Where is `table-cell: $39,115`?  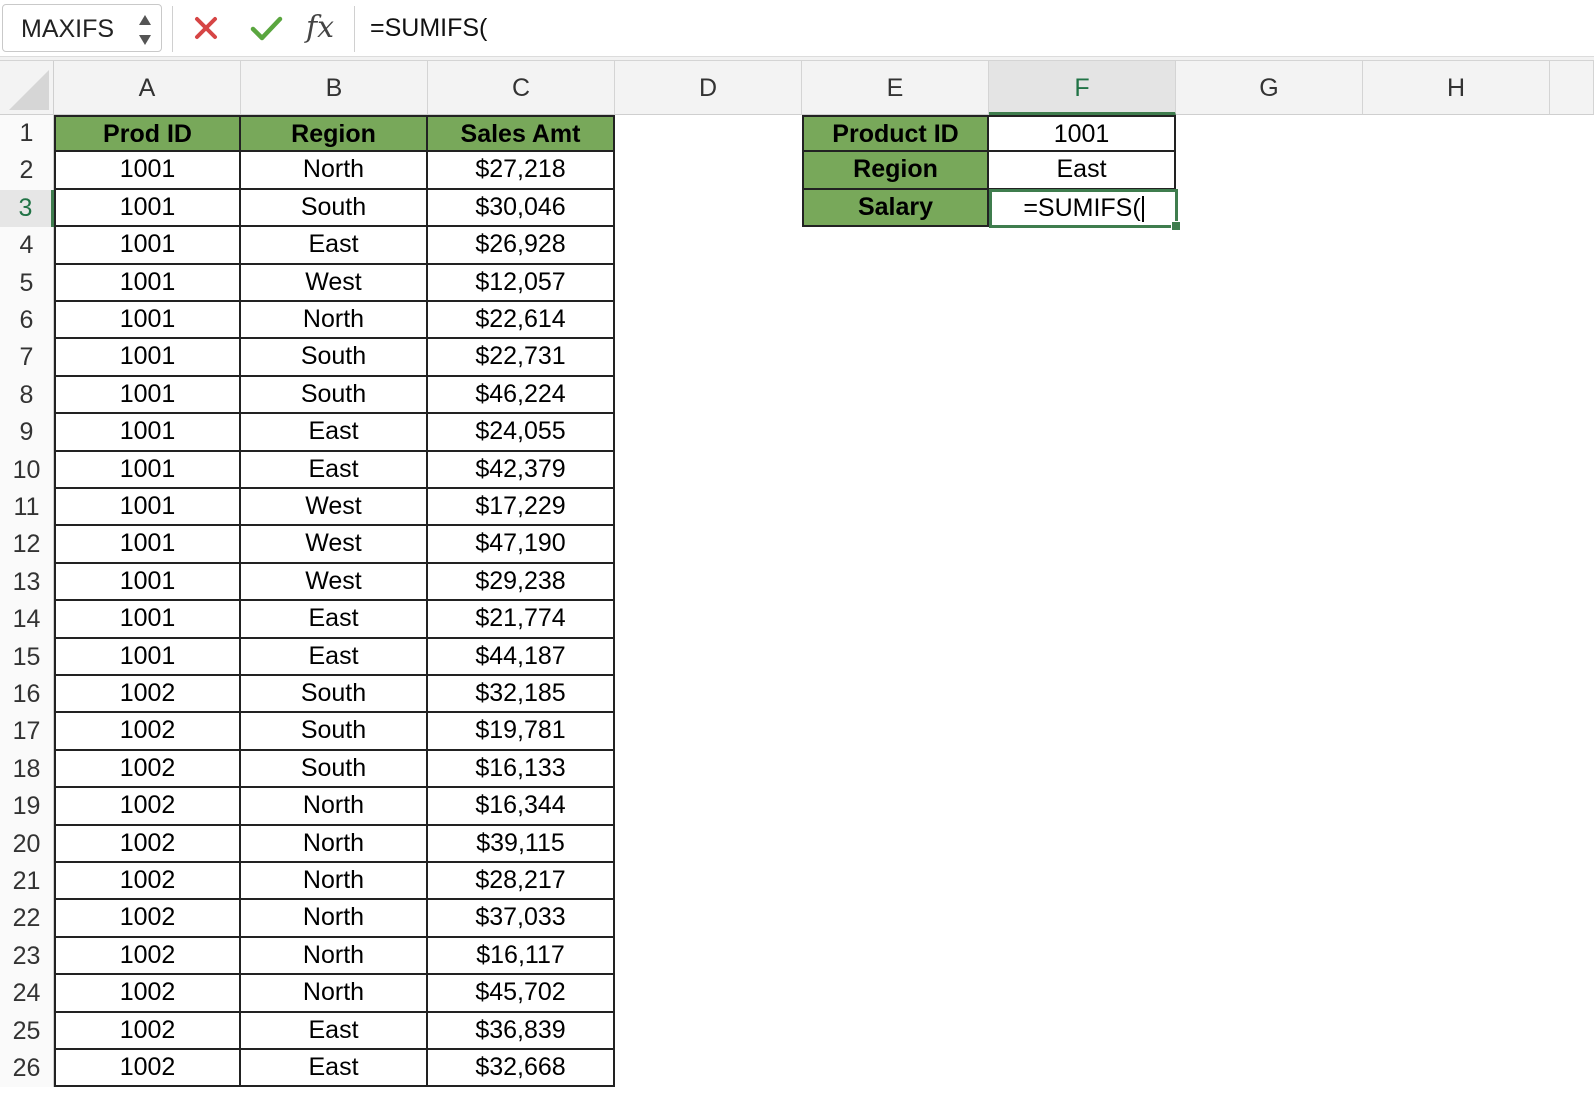 table-cell: $39,115 is located at coordinates (521, 844).